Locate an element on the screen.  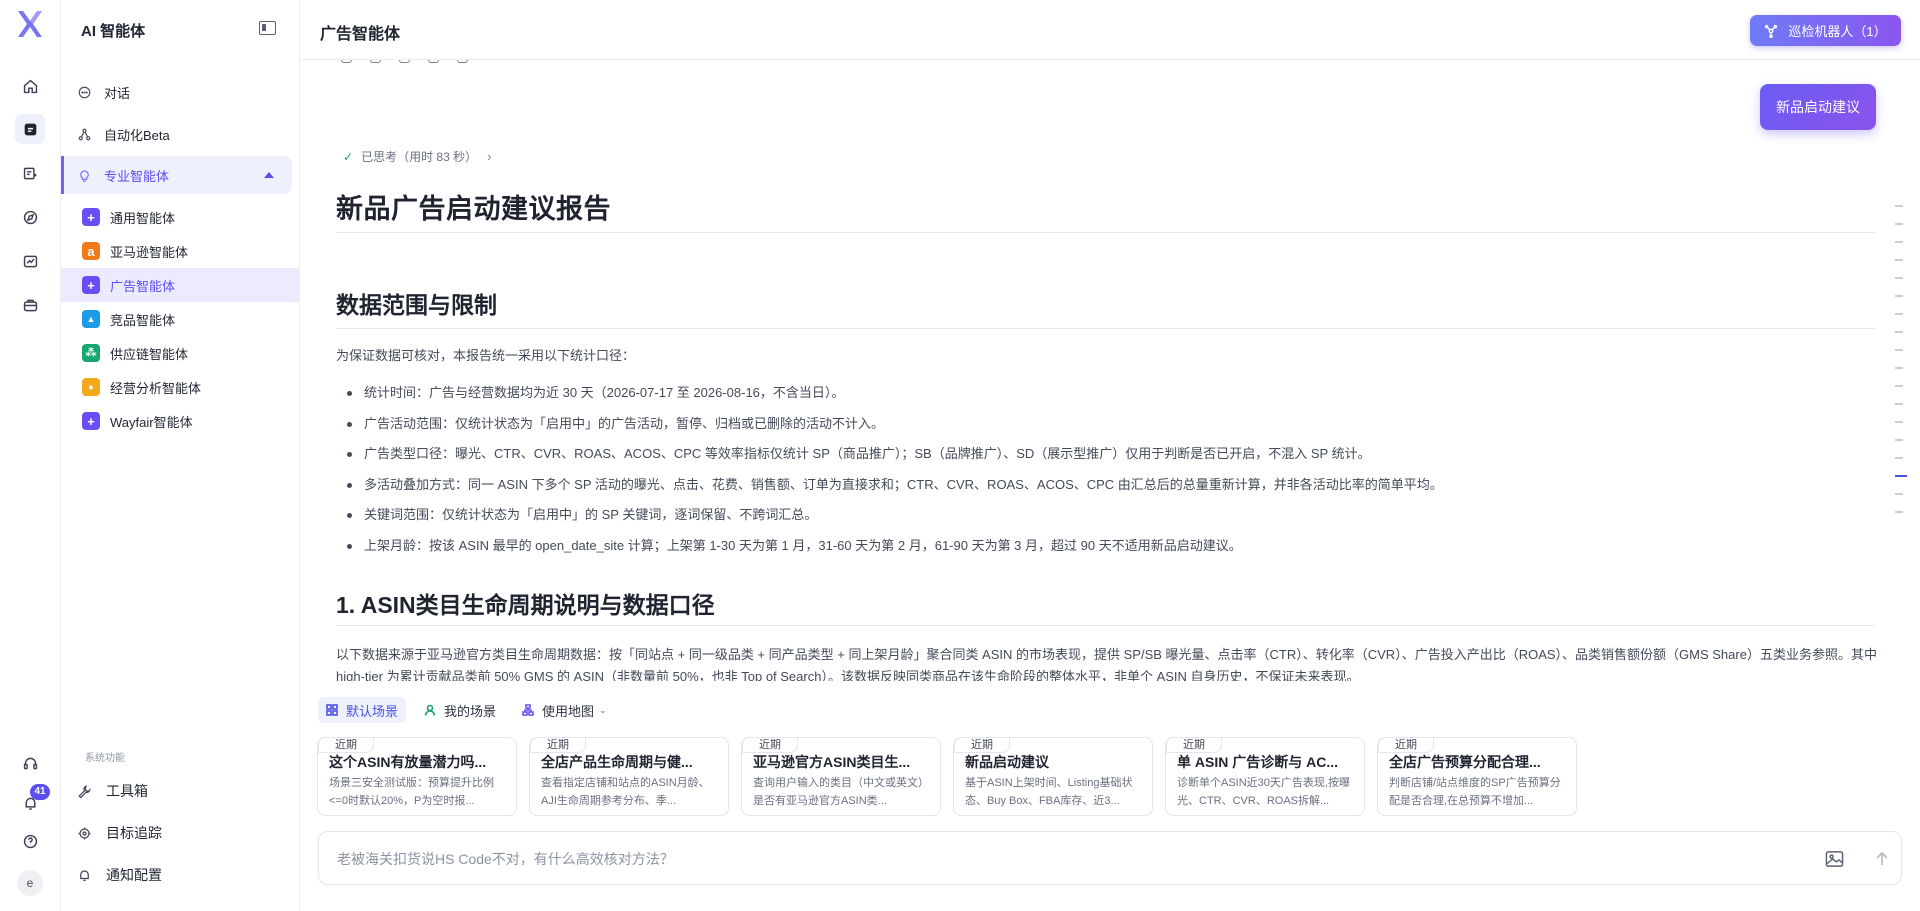
agent-item-label: 亚马逊智能体 is located at coordinates (149, 252).